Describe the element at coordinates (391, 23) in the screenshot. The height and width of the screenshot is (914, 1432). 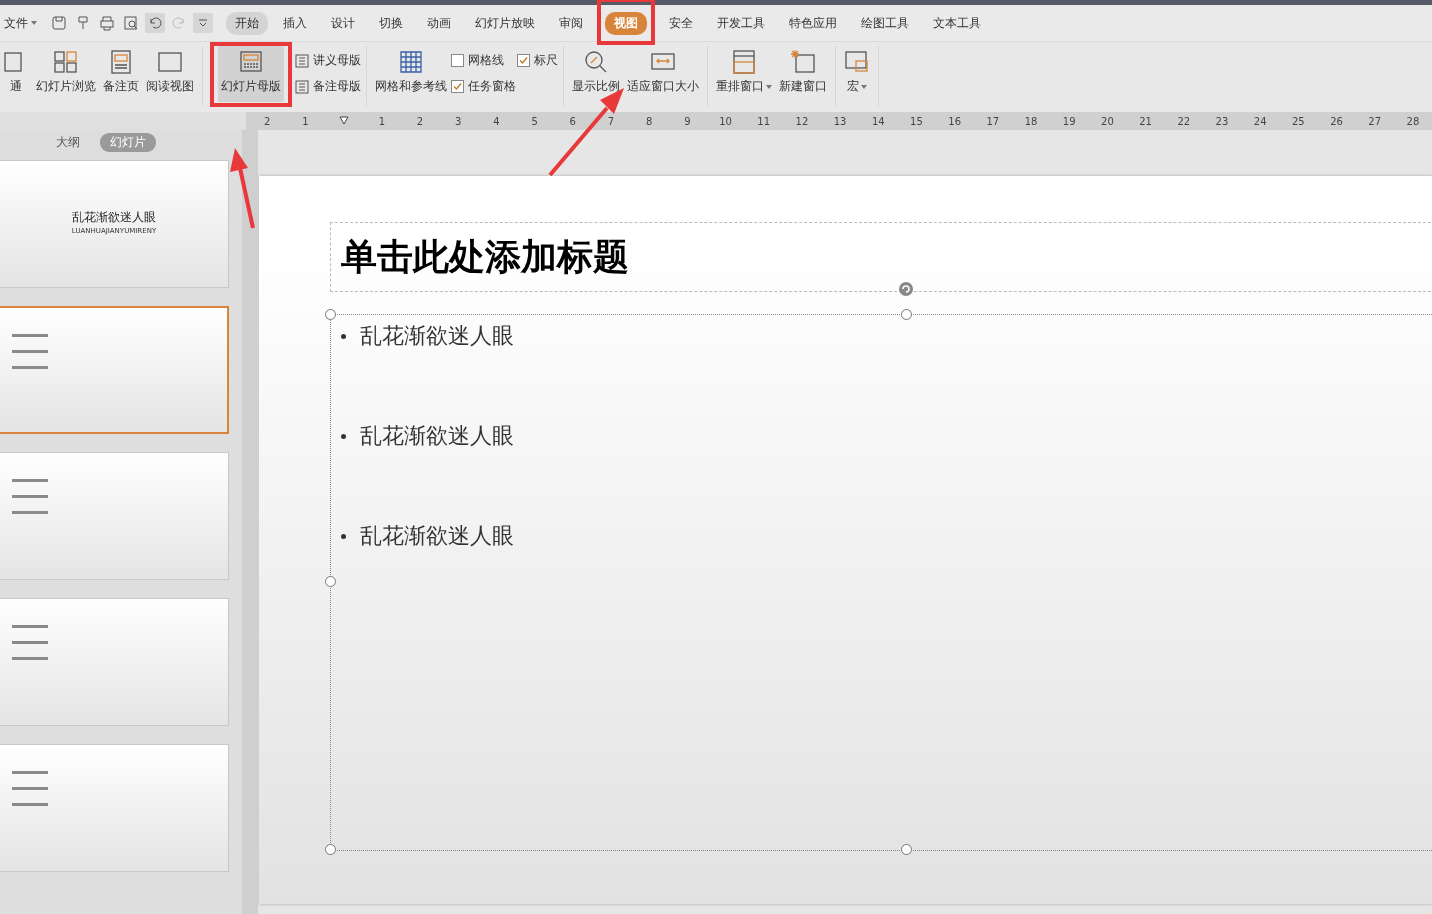
I see `menu-tab: 切换` at that location.